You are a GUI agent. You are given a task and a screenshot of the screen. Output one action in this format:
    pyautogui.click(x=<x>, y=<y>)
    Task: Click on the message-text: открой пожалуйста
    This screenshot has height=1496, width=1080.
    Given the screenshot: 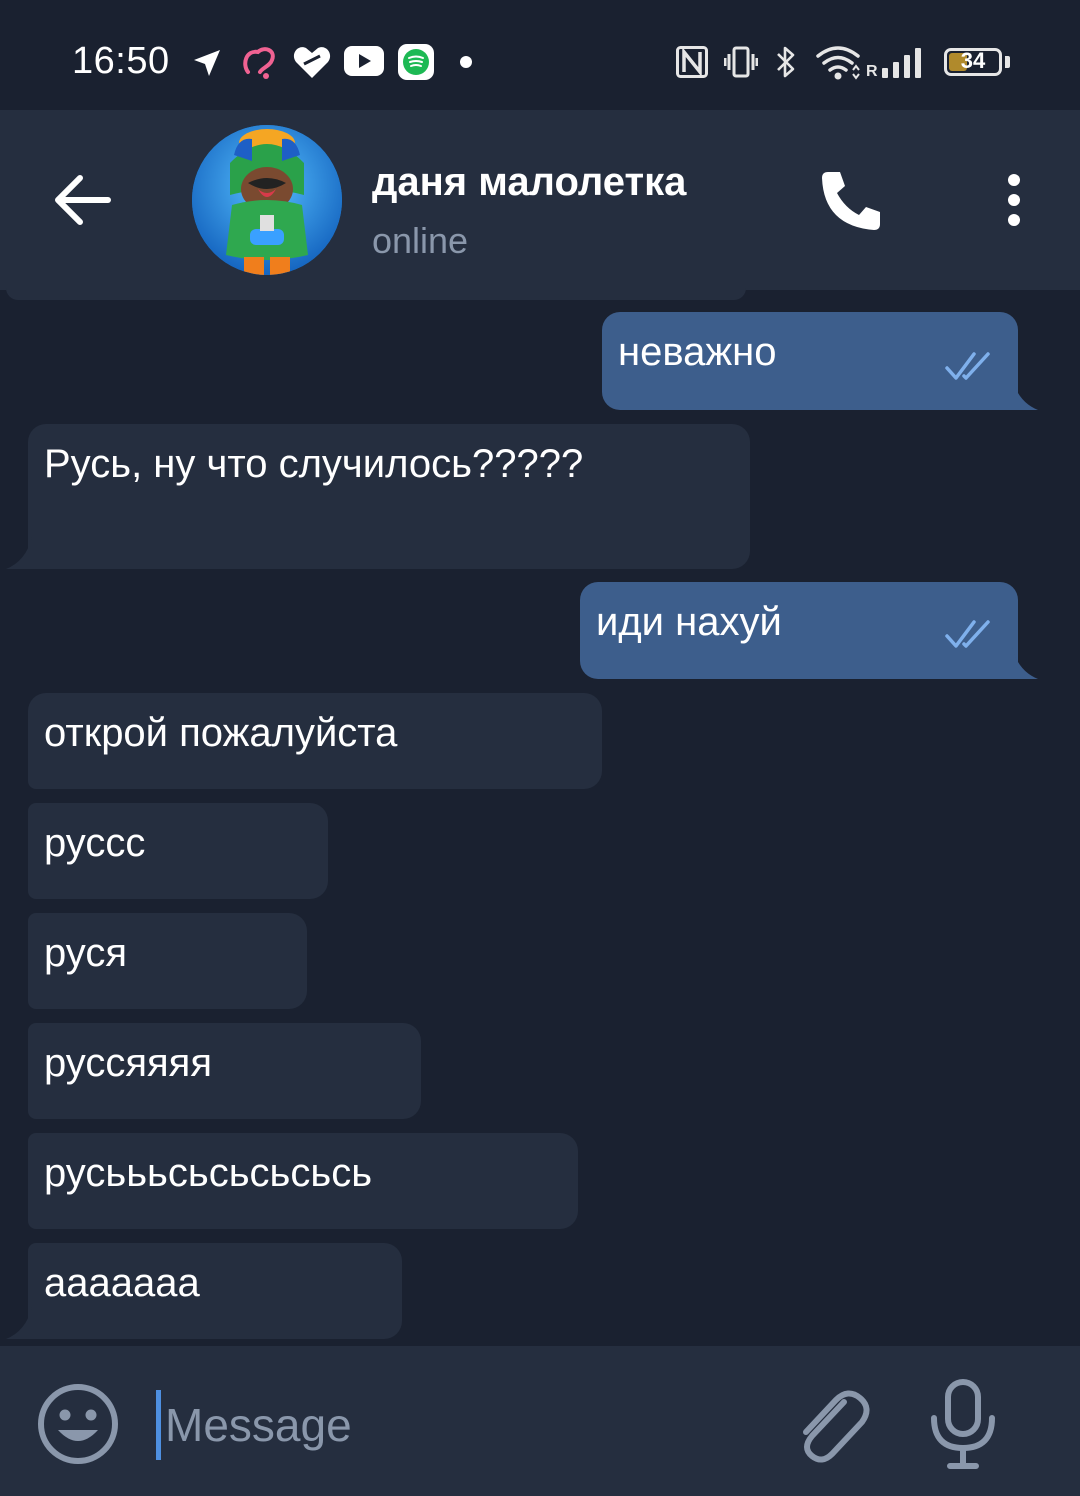 What is the action you would take?
    pyautogui.click(x=221, y=733)
    